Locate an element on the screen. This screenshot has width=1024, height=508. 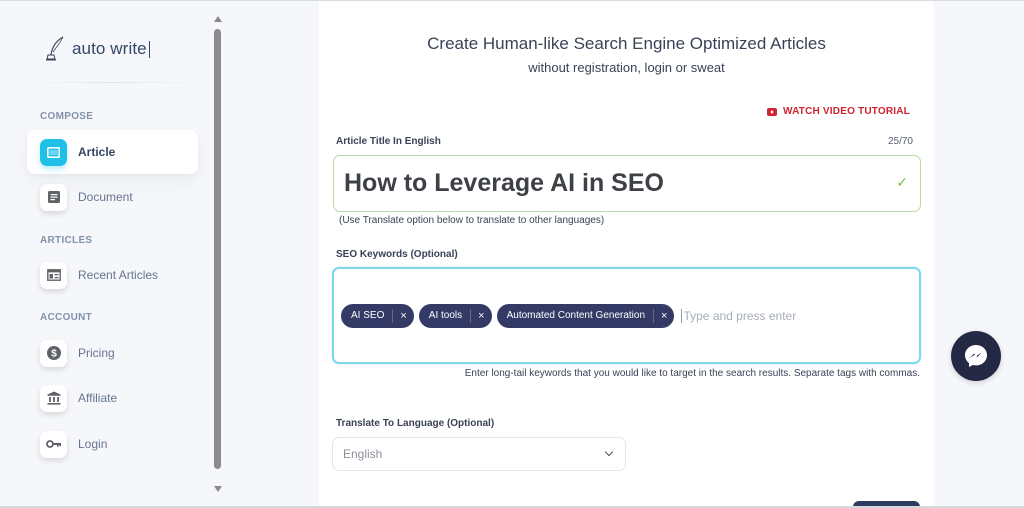
messenger-chat-button is located at coordinates (976, 356).